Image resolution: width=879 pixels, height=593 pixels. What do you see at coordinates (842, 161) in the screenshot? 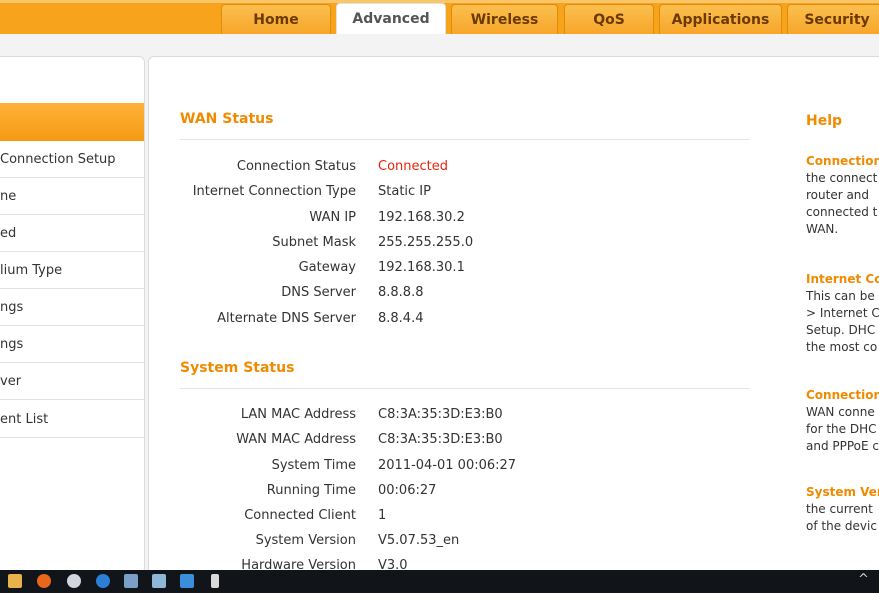
I see `help-heading-connection: Connection` at bounding box center [842, 161].